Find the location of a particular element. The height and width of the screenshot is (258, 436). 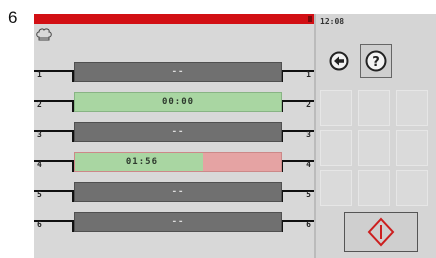

zone-row: 3 3 -- is located at coordinates (174, 129).